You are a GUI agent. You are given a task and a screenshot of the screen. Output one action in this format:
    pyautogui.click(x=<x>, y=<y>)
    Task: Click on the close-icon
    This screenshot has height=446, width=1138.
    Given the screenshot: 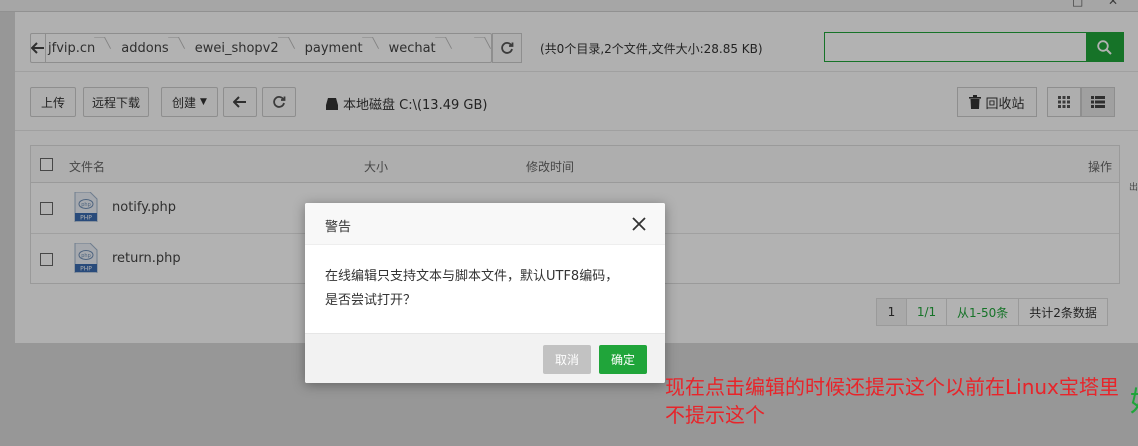 What is the action you would take?
    pyautogui.click(x=639, y=224)
    